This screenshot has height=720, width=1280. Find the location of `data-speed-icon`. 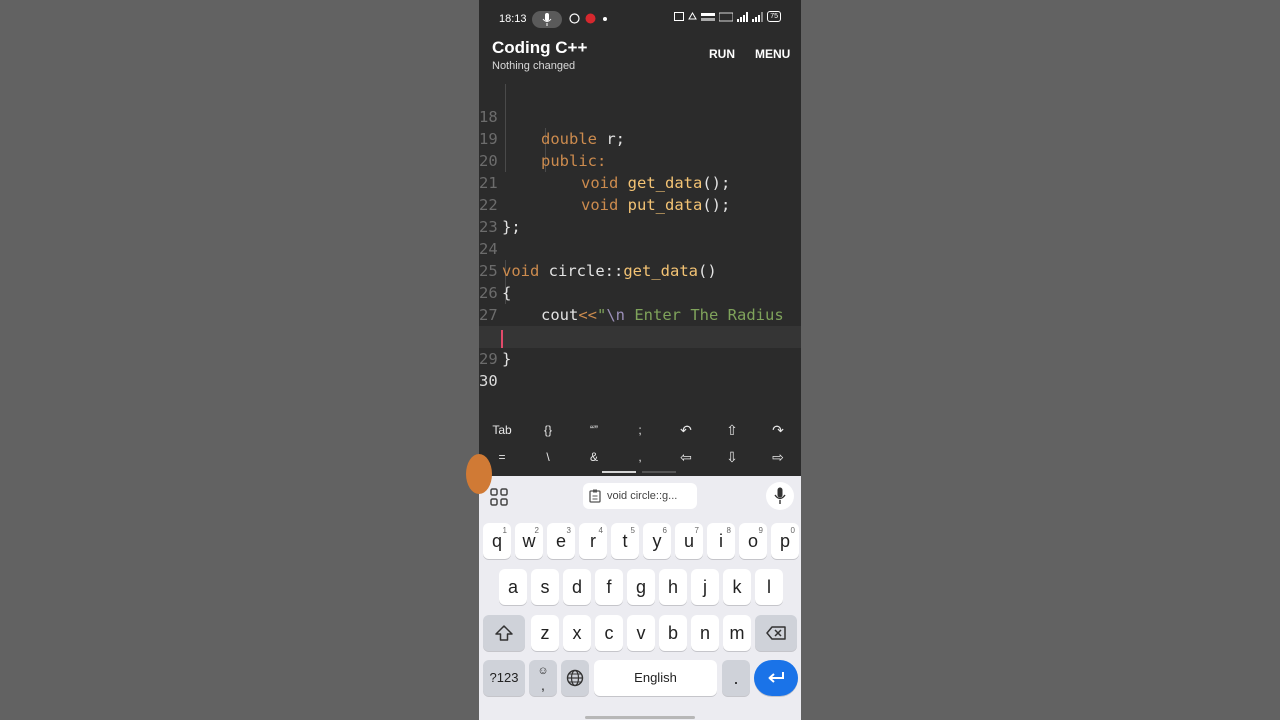

data-speed-icon is located at coordinates (708, 16).